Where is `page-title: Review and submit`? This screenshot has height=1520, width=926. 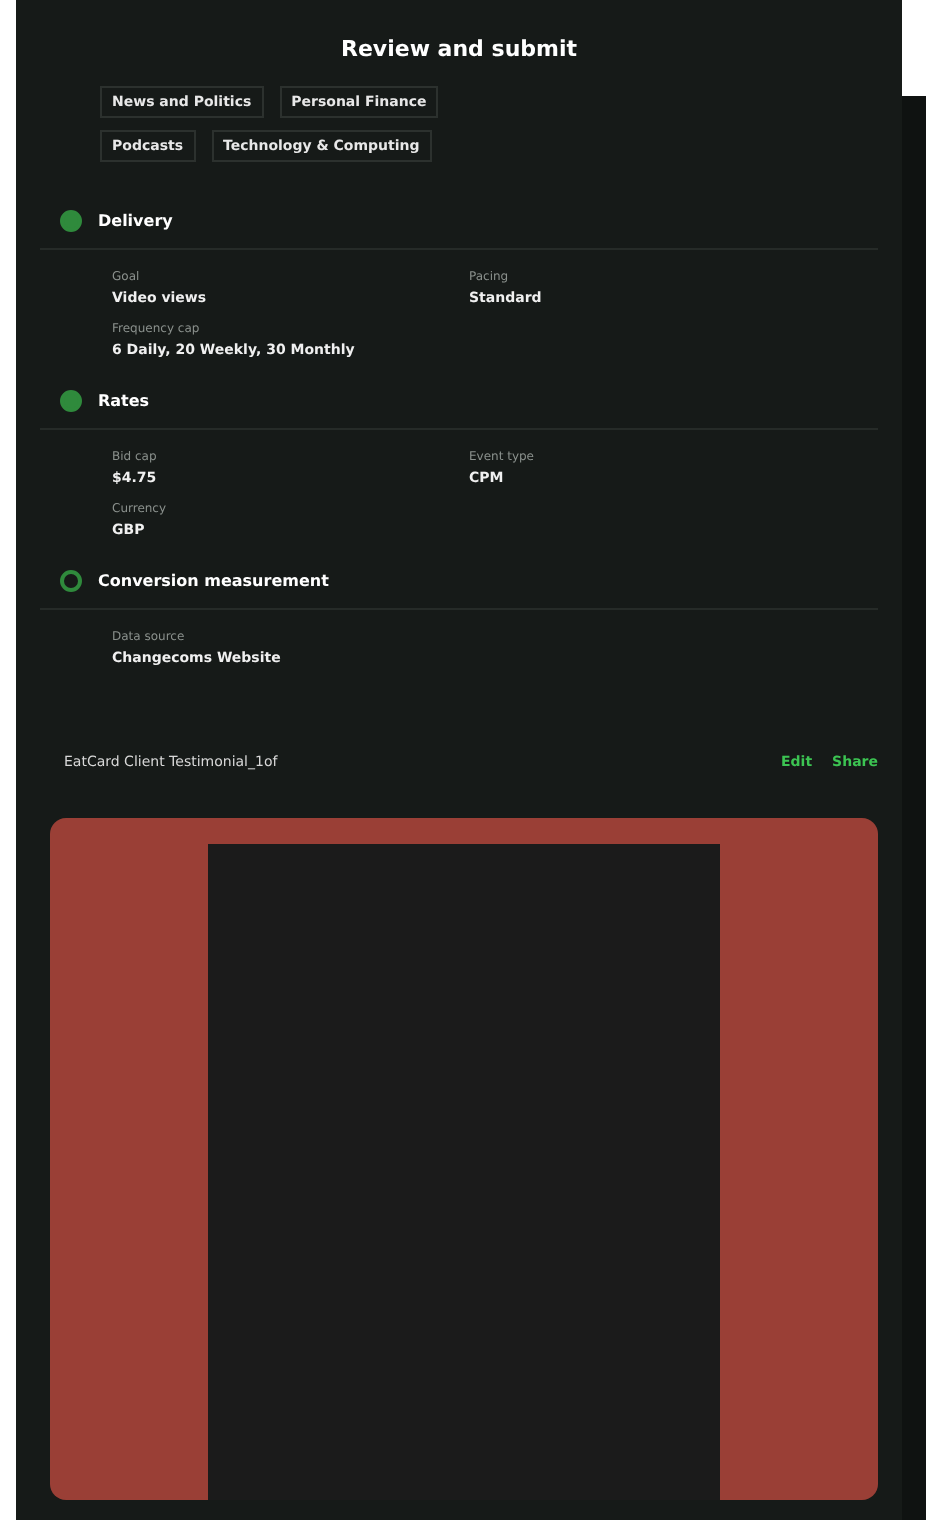 page-title: Review and submit is located at coordinates (459, 50).